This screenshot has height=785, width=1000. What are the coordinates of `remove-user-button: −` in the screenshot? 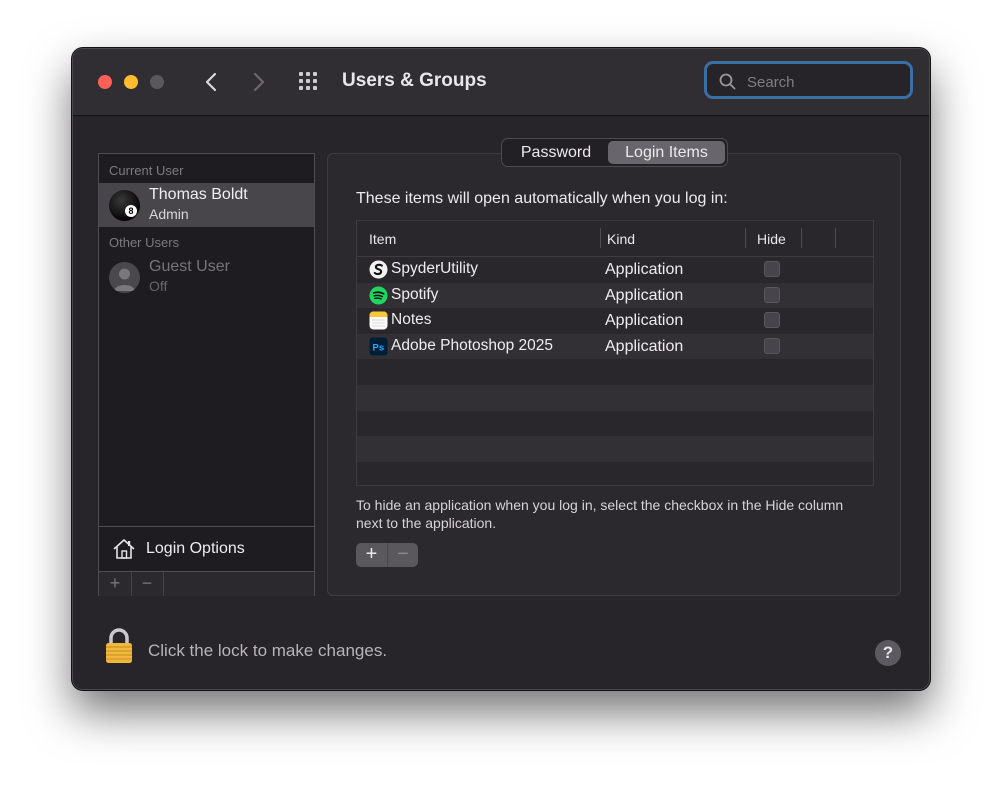 It's located at (147, 584).